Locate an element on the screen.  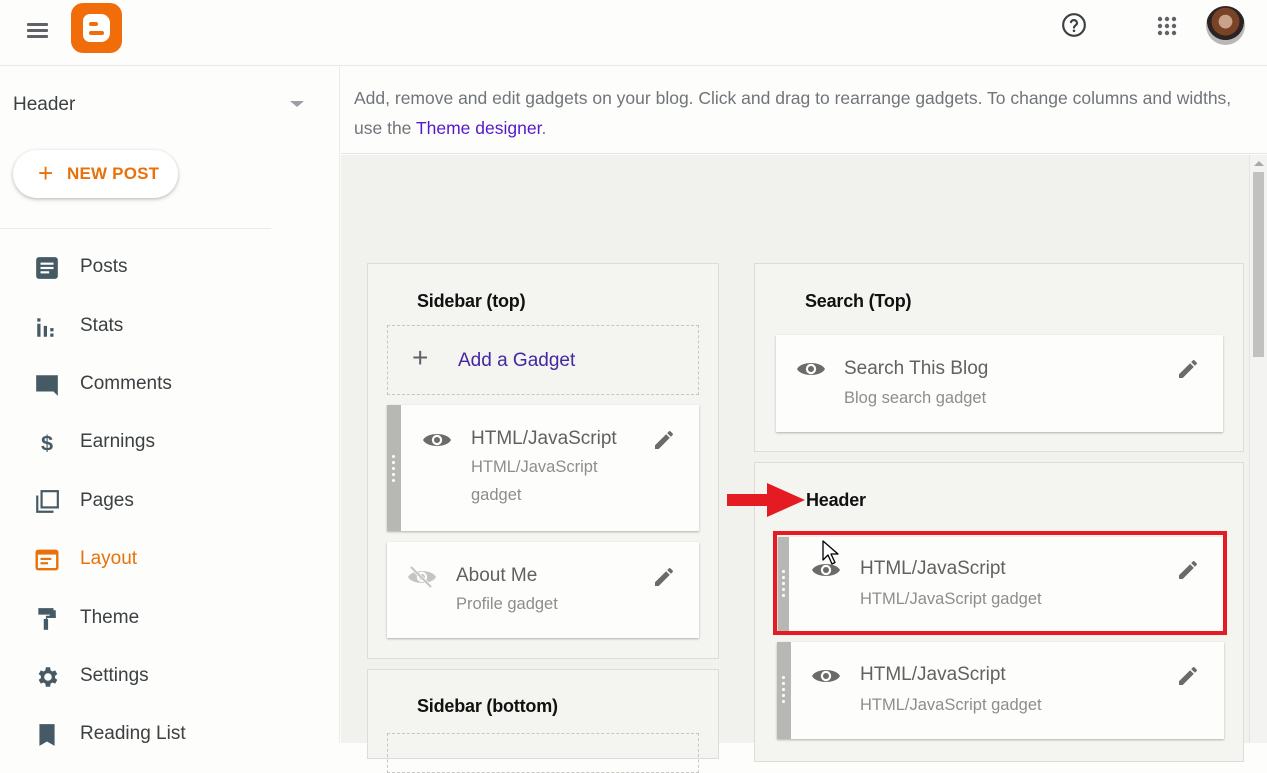
sidebar-item-label: Posts is located at coordinates (104, 266).